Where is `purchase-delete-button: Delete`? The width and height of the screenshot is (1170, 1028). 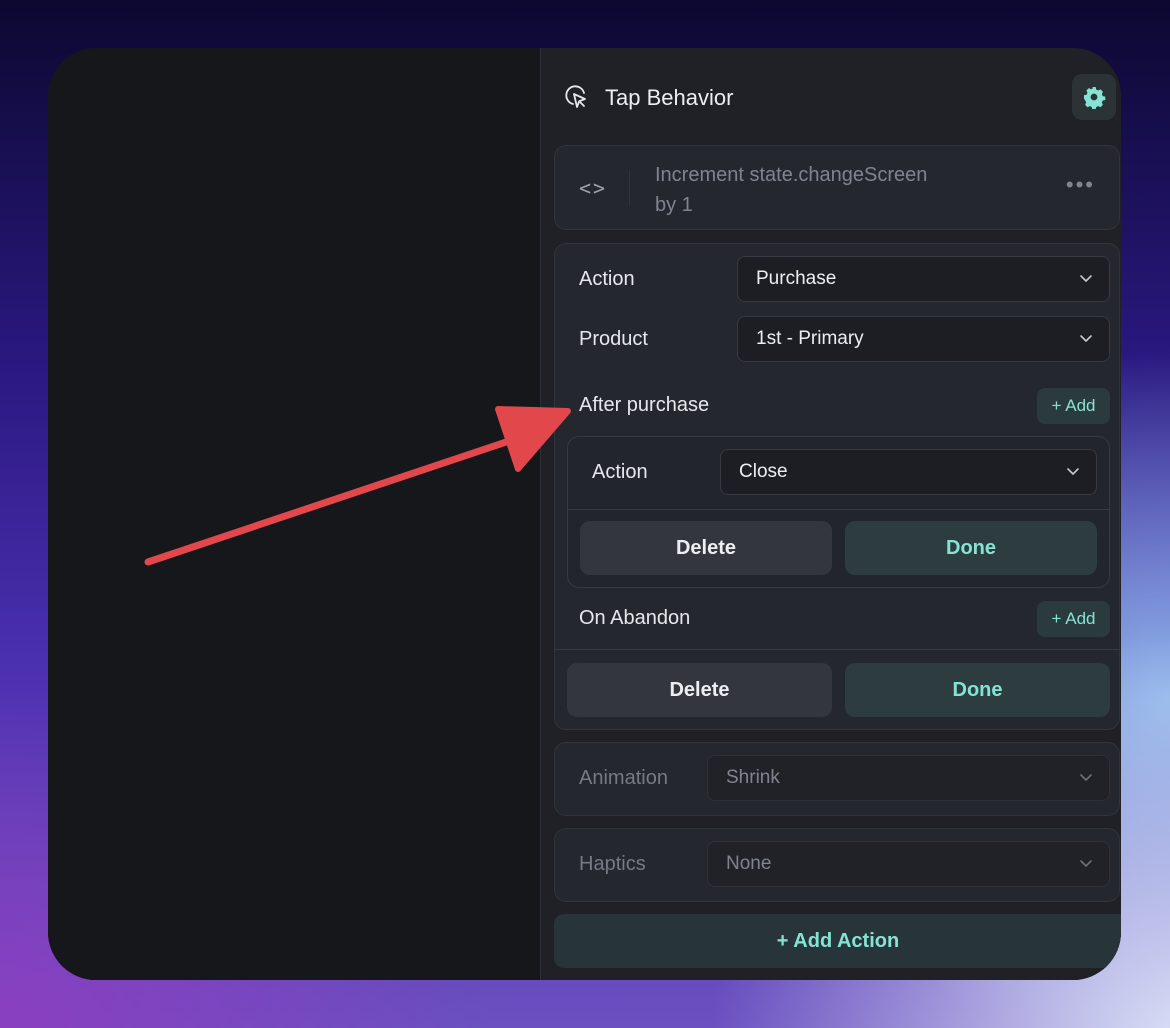 purchase-delete-button: Delete is located at coordinates (699, 690).